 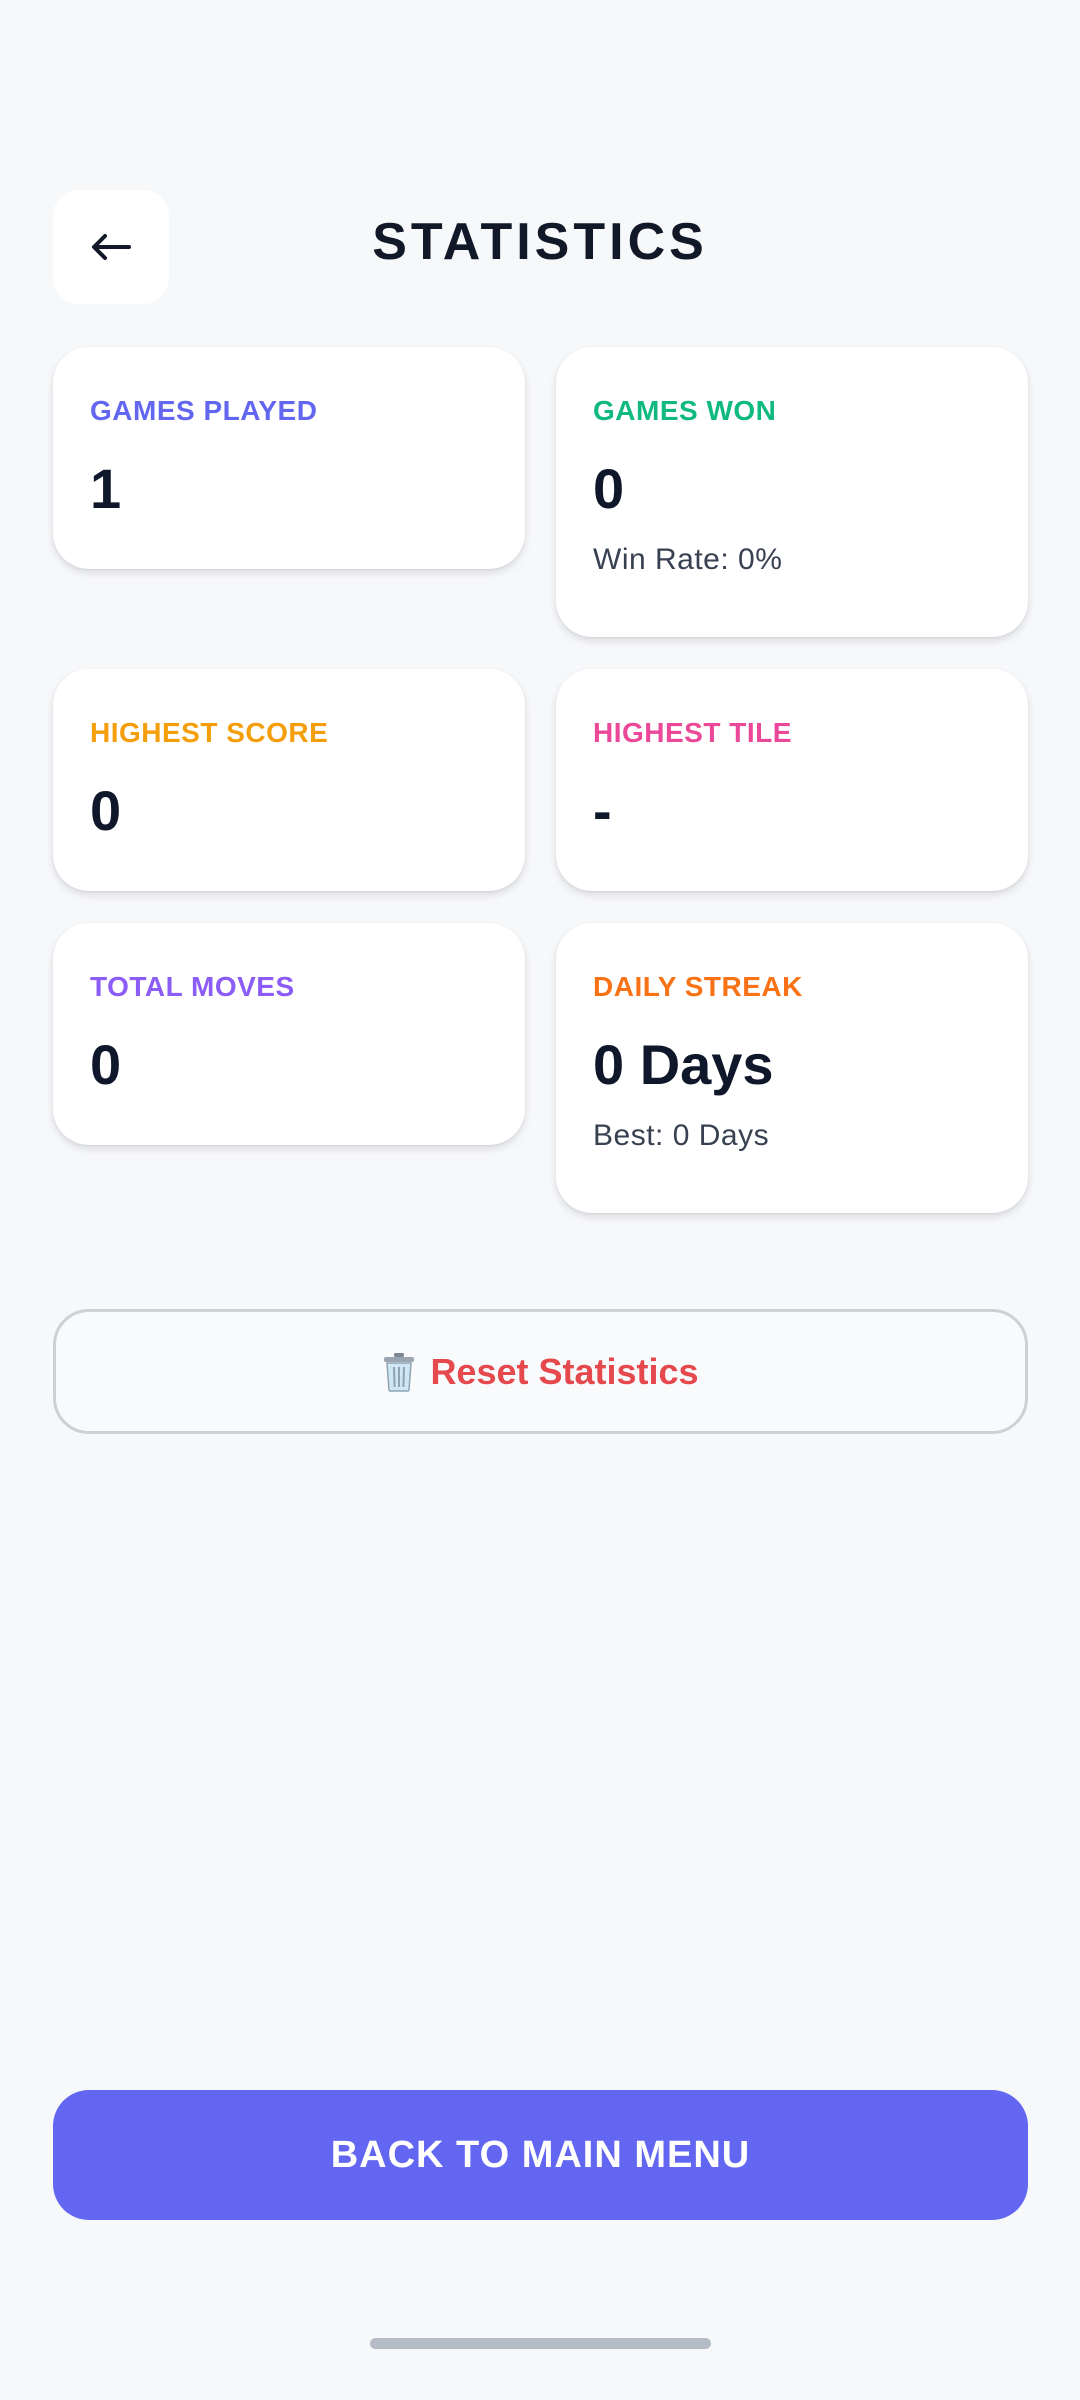 I want to click on games-won-card: GAMES WON 0 Win Rate: 0%, so click(x=792, y=492).